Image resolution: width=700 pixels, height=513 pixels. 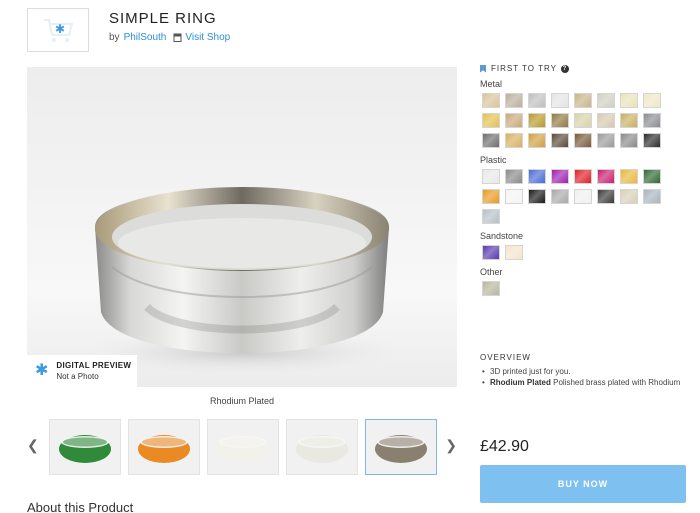 What do you see at coordinates (33, 445) in the screenshot?
I see `chevron-left-icon: ❮` at bounding box center [33, 445].